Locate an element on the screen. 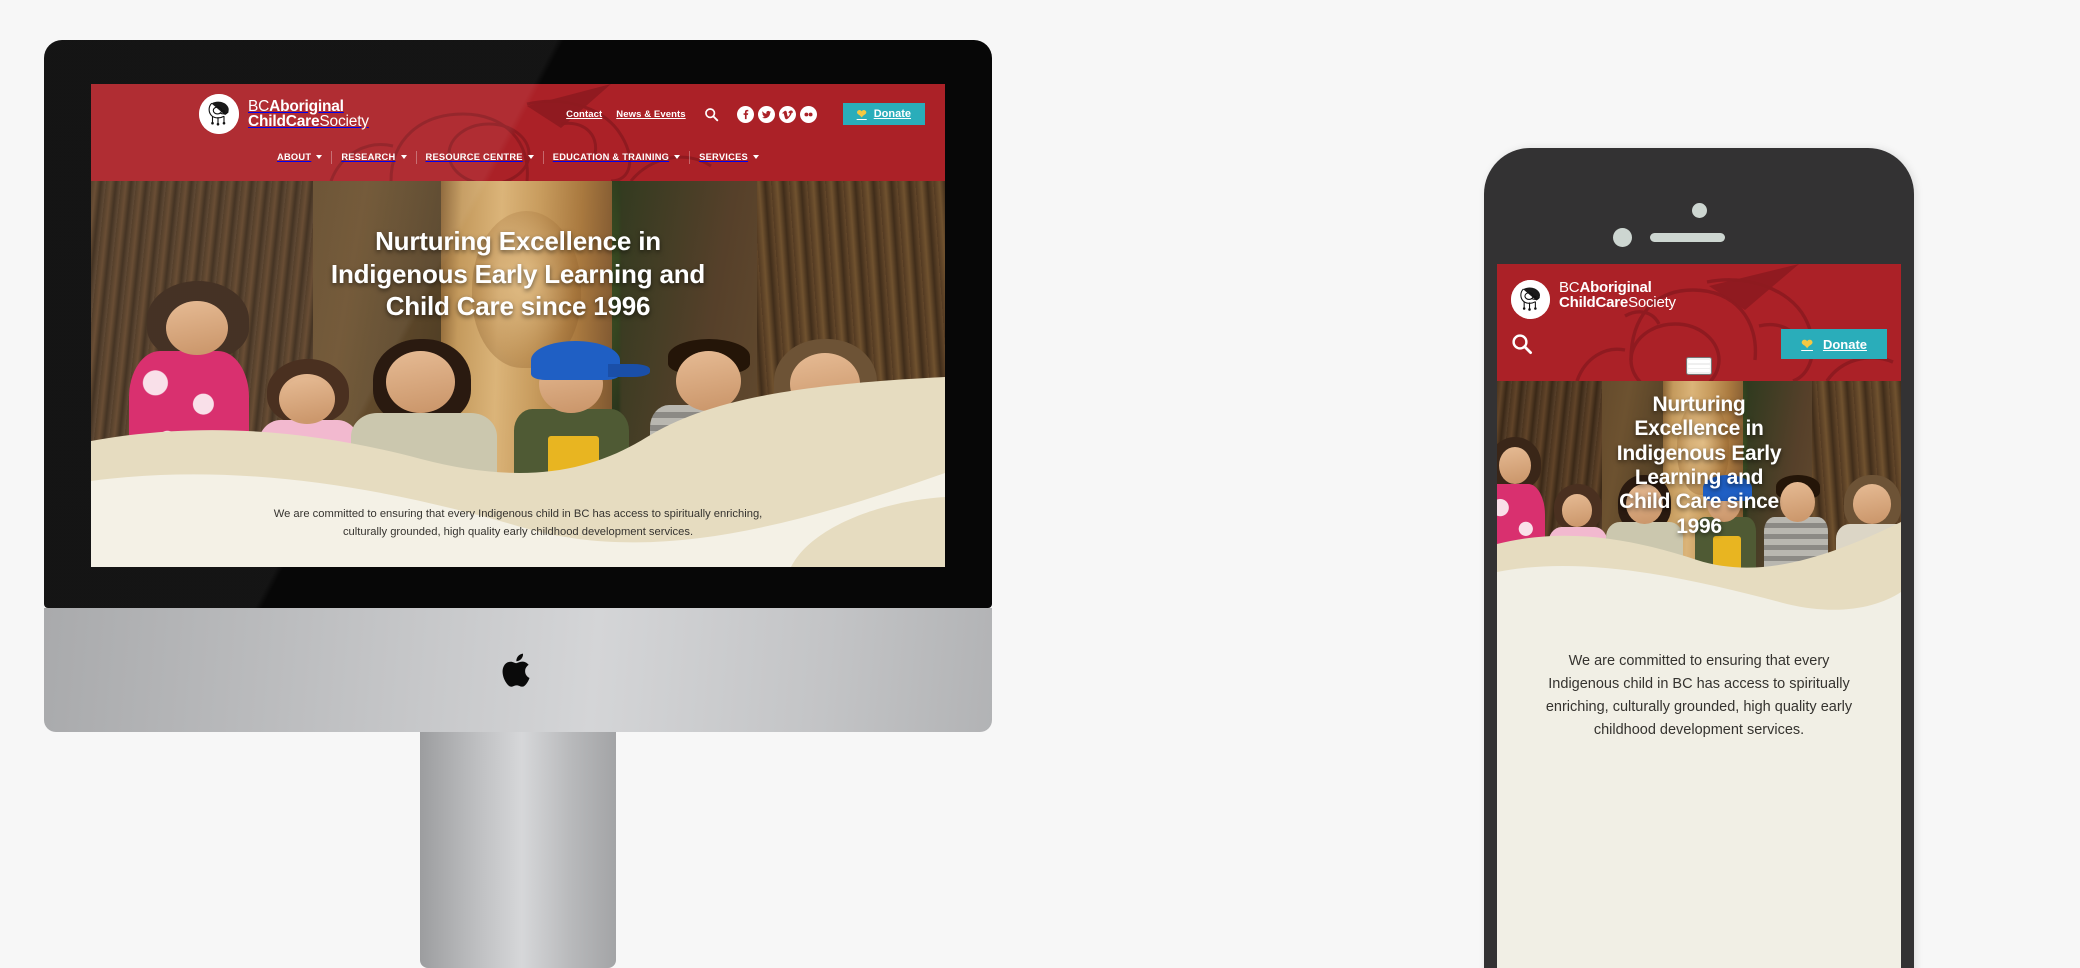 Image resolution: width=2080 pixels, height=968 pixels. nav-label: EDUCATION & TRAINING is located at coordinates (611, 157).